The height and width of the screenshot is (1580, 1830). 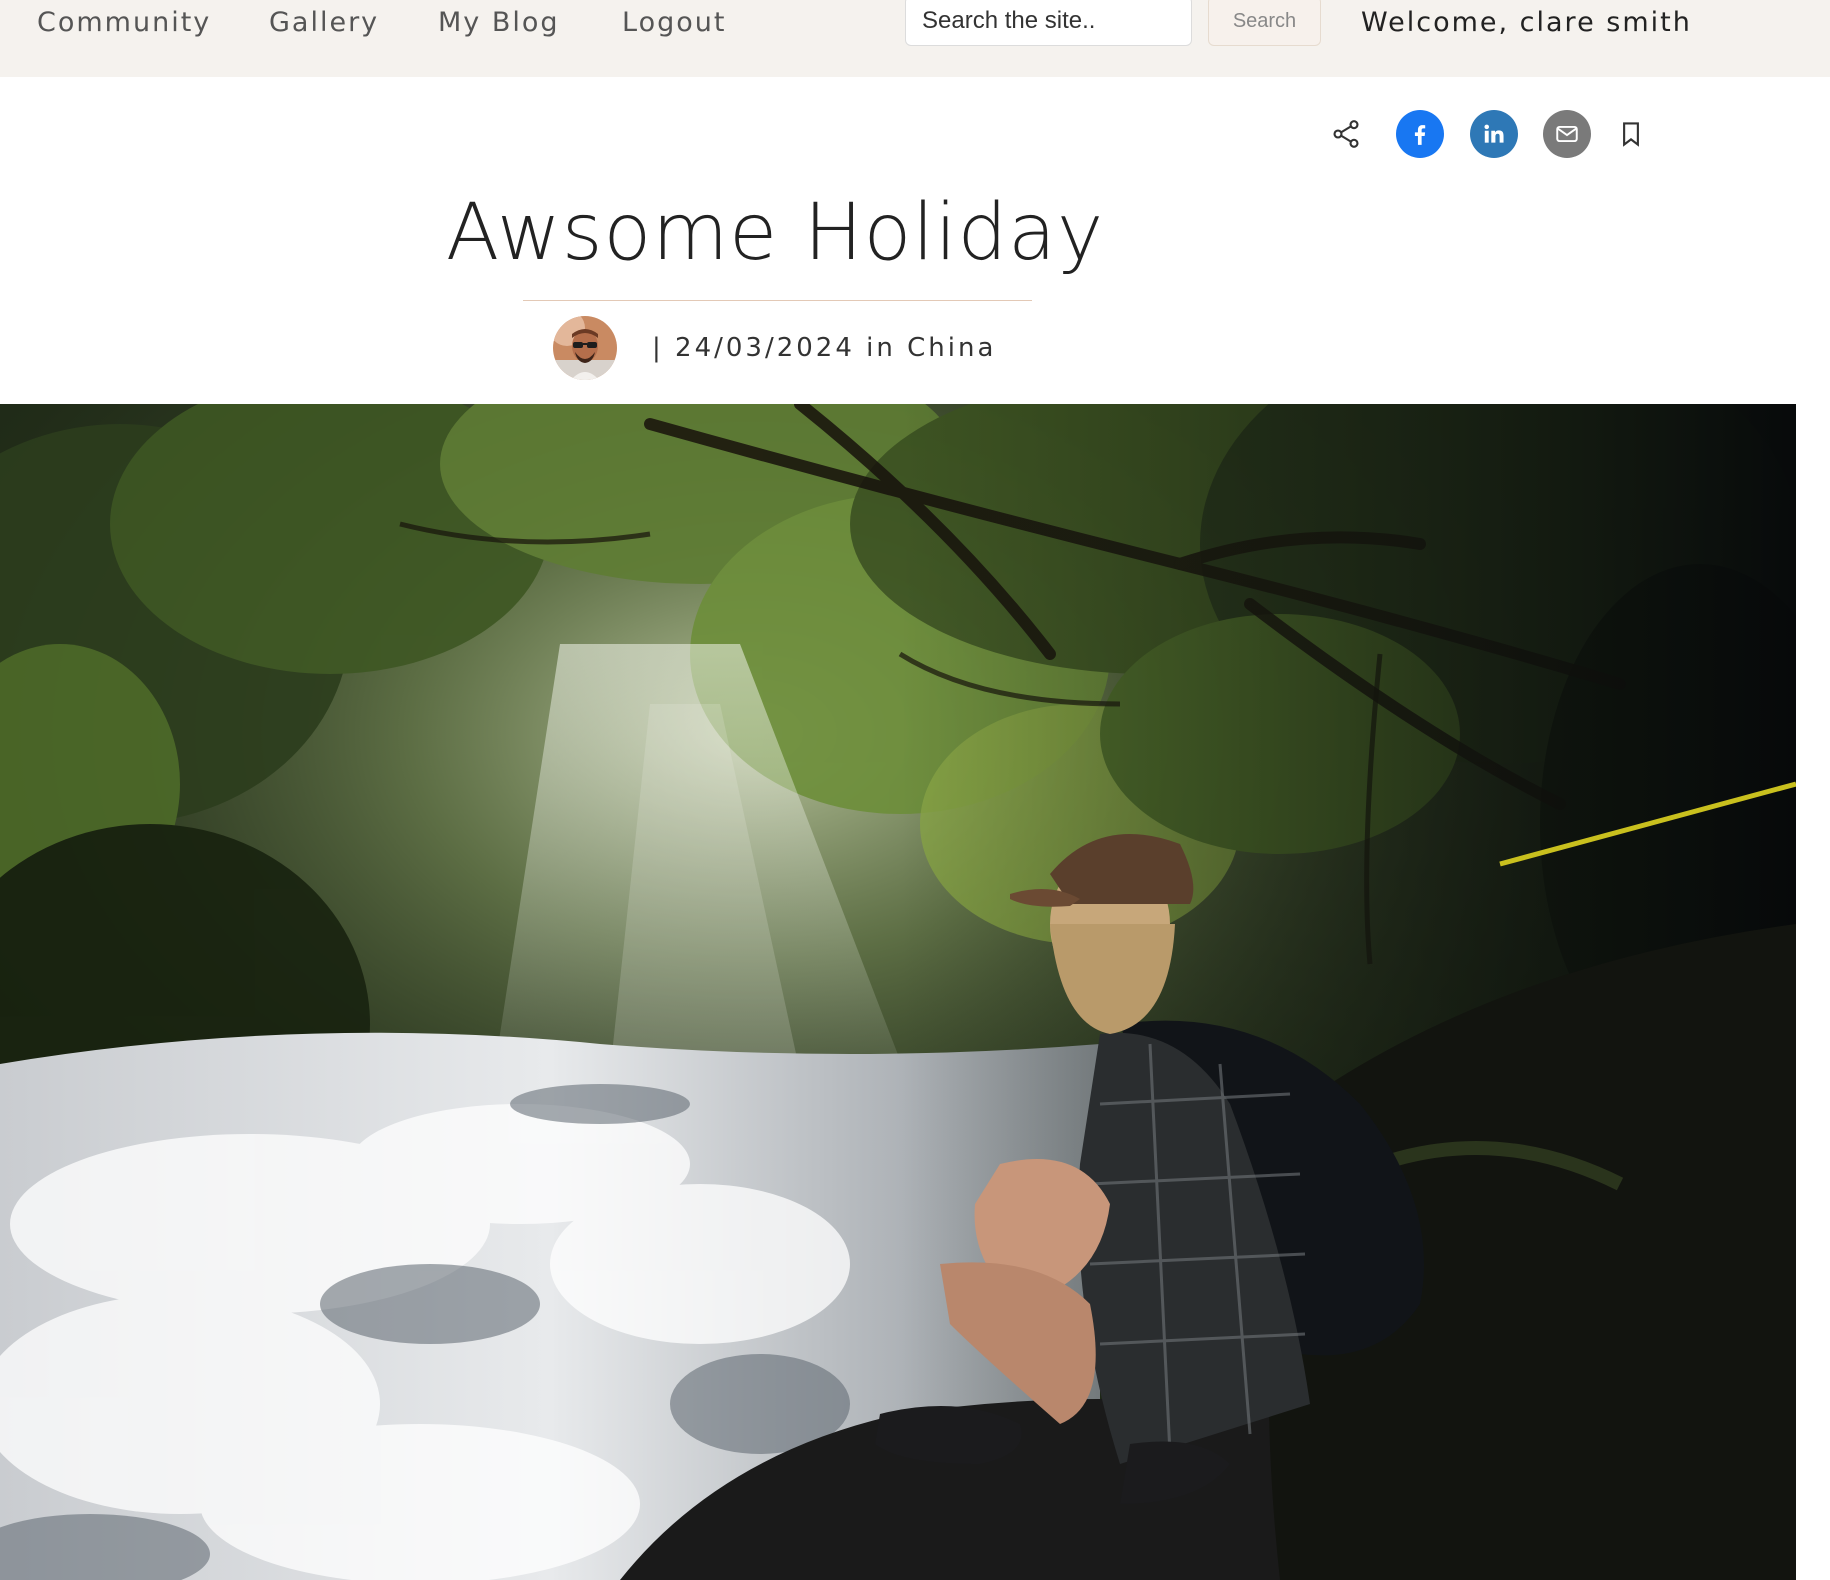 What do you see at coordinates (824, 348) in the screenshot?
I see `post-date-location: | 24/03/2024 in China` at bounding box center [824, 348].